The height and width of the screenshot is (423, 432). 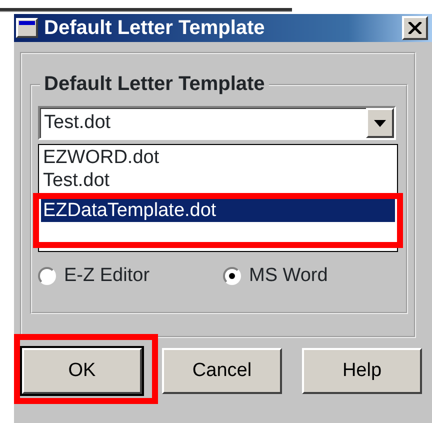 What do you see at coordinates (82, 371) in the screenshot?
I see `dialog-button: OK` at bounding box center [82, 371].